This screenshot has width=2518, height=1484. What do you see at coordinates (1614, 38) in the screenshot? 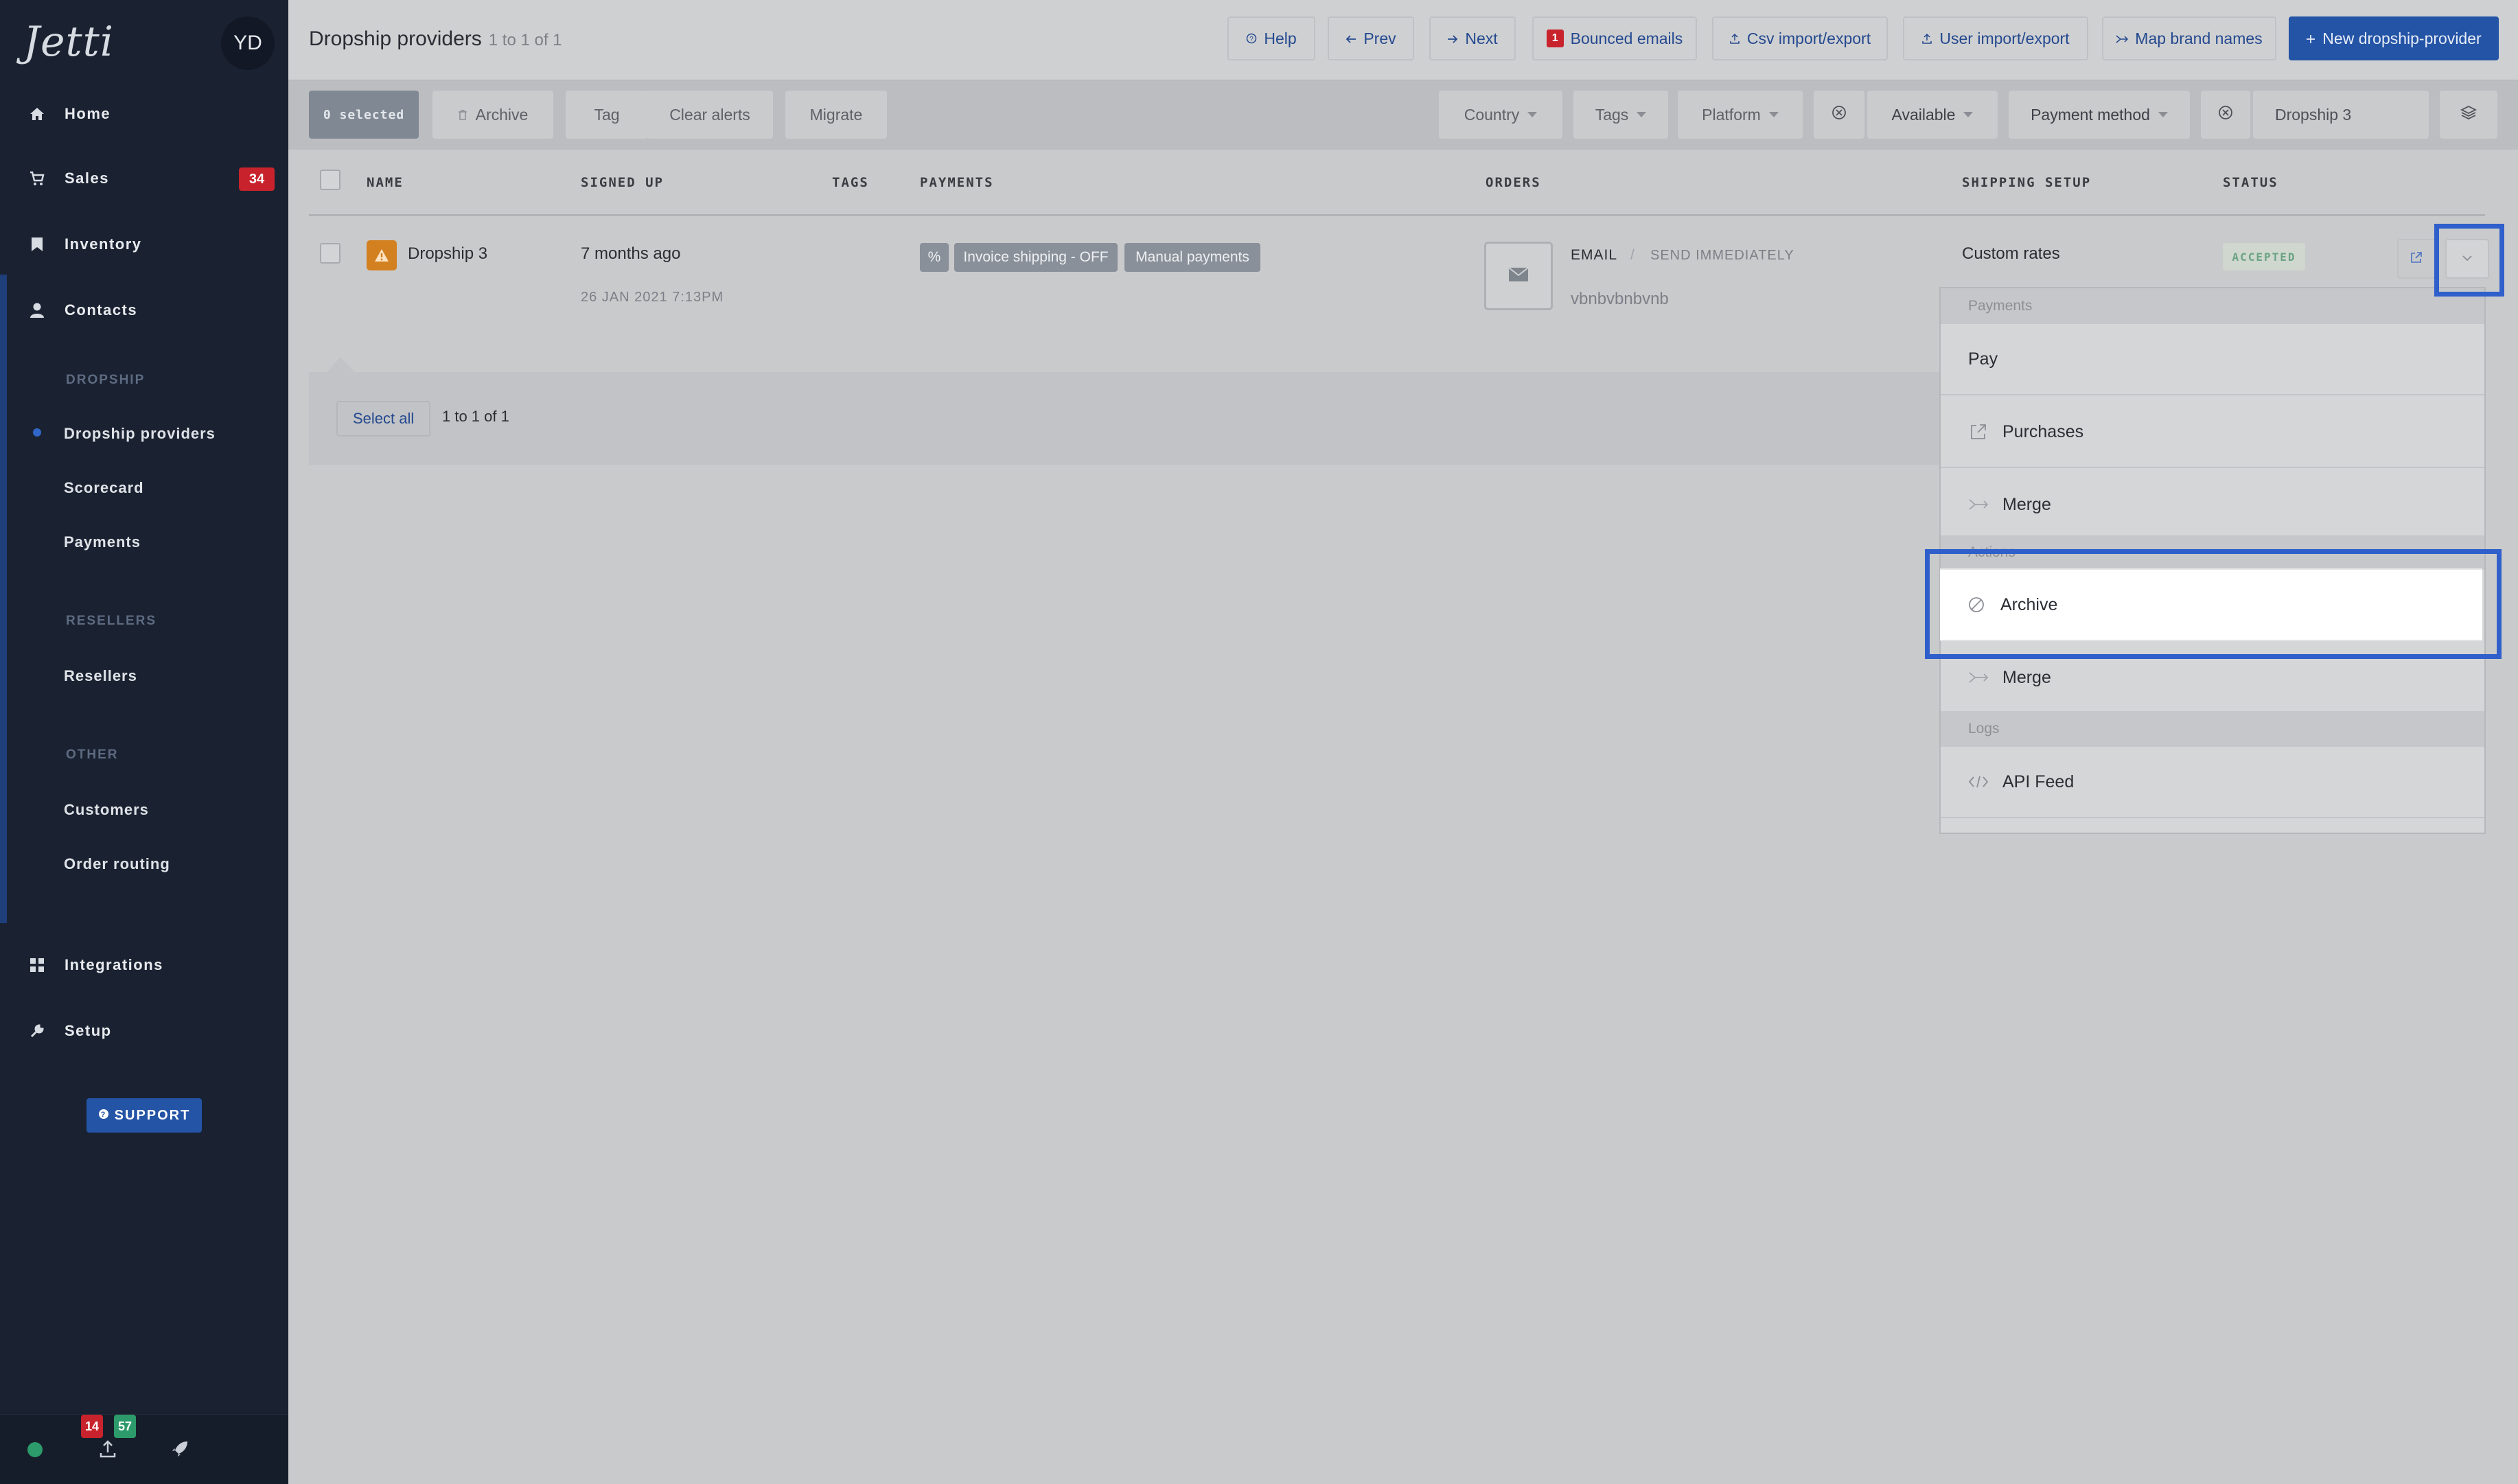
I see `bounced-emails-button: 1 Bounced emails` at bounding box center [1614, 38].